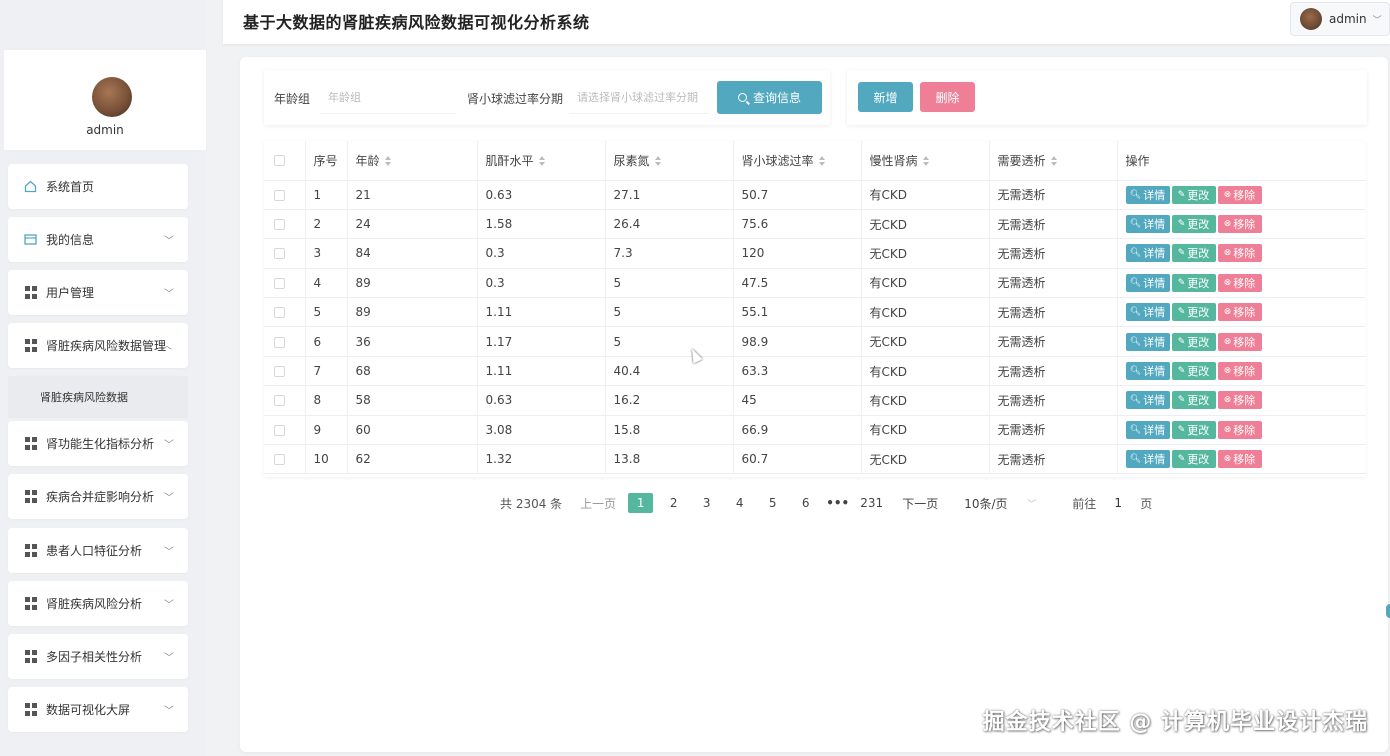 The height and width of the screenshot is (756, 1390). I want to click on page-ellipsis: •••, so click(837, 503).